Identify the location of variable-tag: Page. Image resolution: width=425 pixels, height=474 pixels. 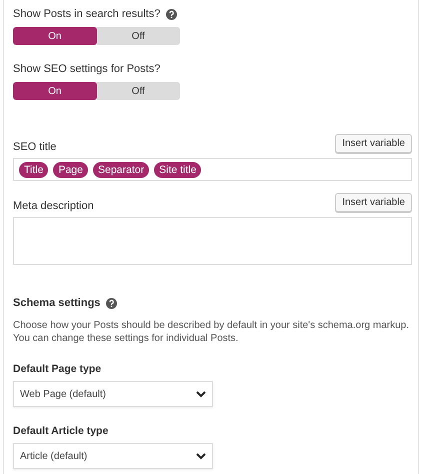
(70, 170).